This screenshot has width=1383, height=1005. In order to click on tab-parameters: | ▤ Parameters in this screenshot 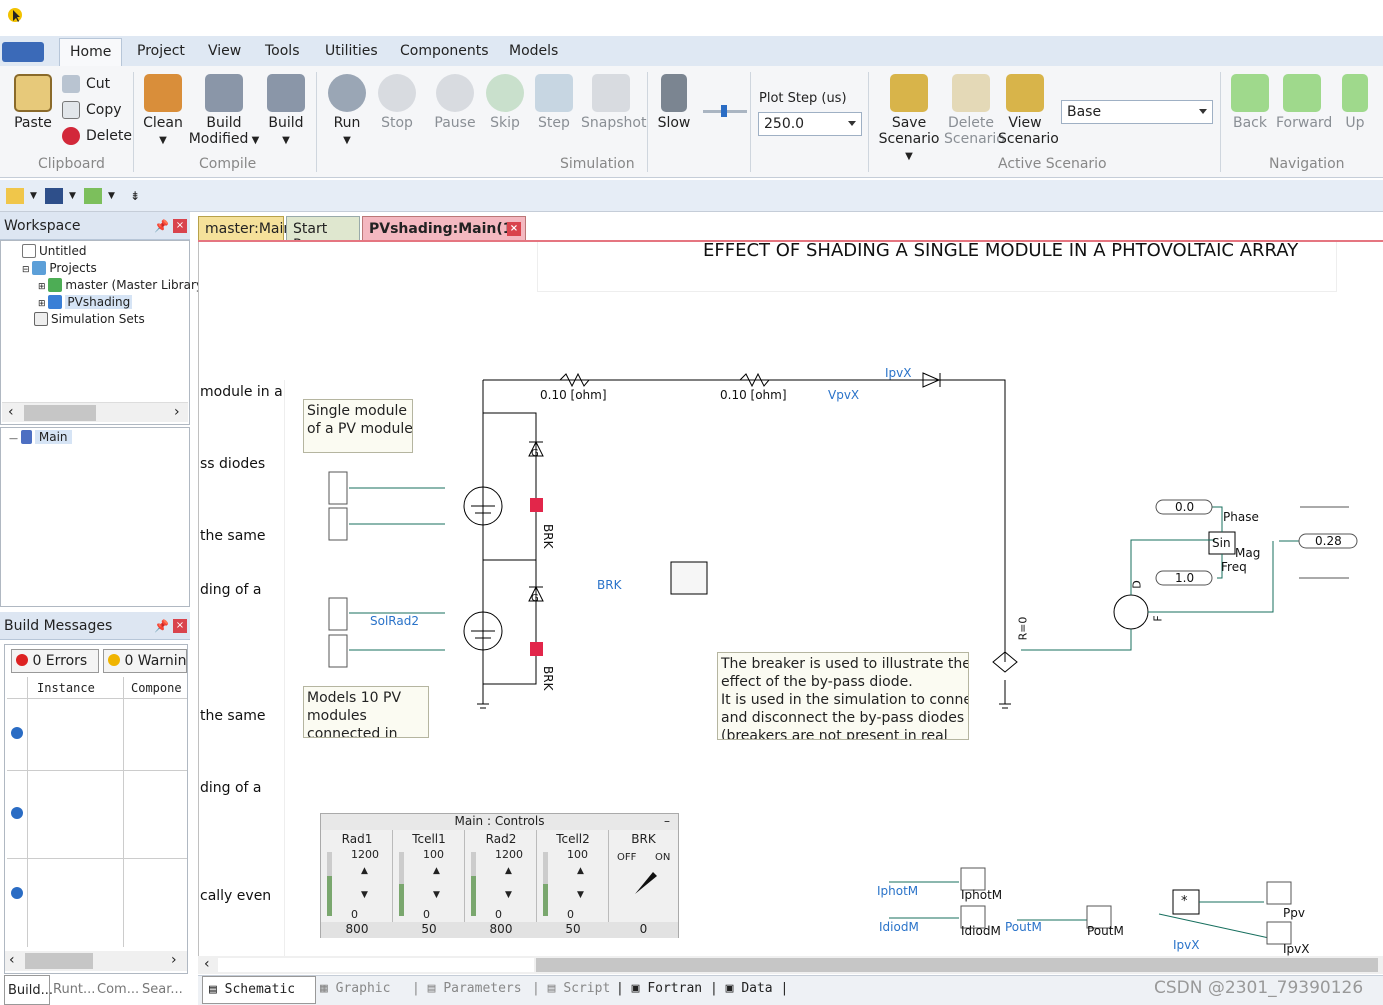, I will do `click(467, 988)`.